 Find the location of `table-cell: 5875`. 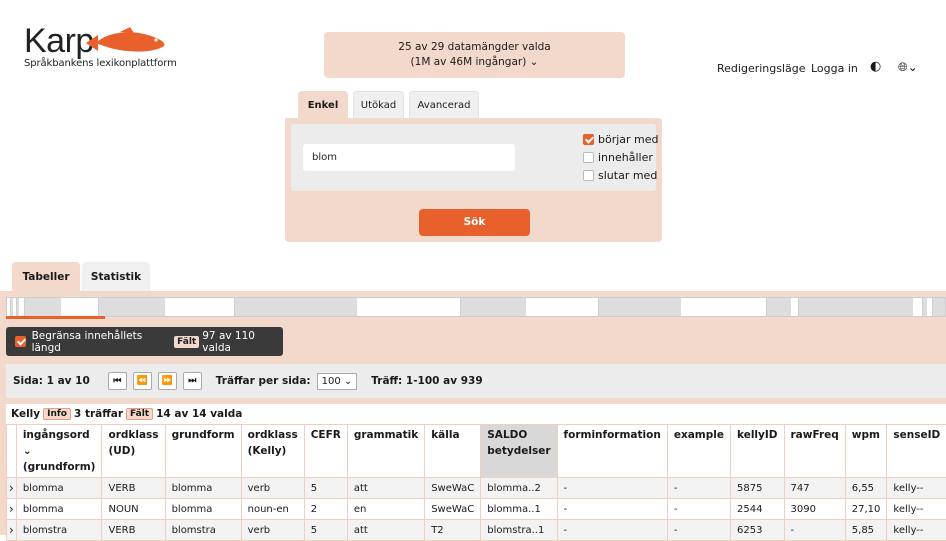

table-cell: 5875 is located at coordinates (758, 488).